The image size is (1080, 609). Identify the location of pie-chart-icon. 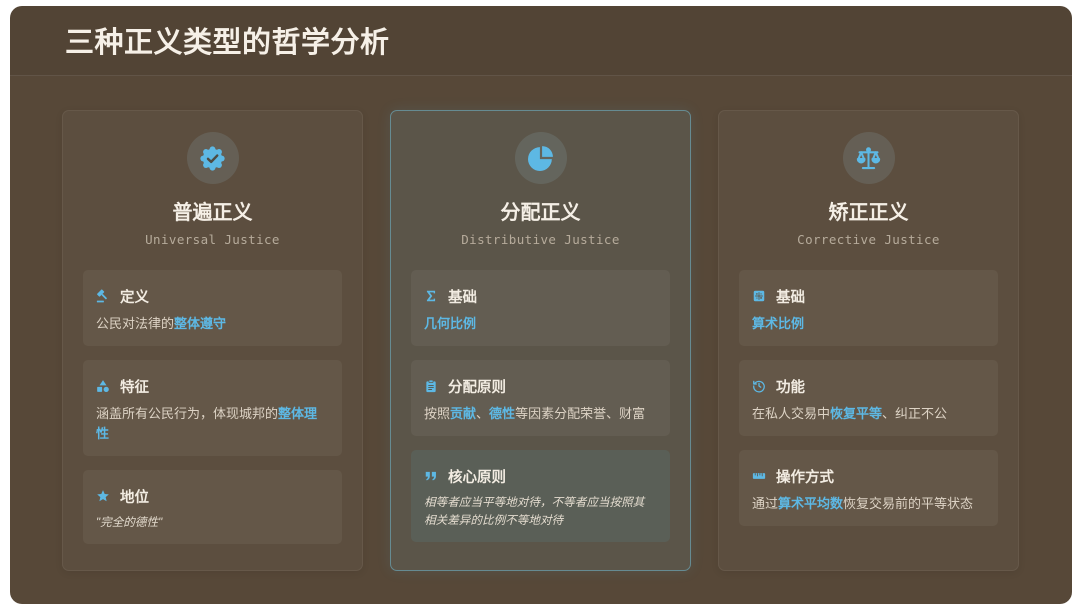
(540, 158).